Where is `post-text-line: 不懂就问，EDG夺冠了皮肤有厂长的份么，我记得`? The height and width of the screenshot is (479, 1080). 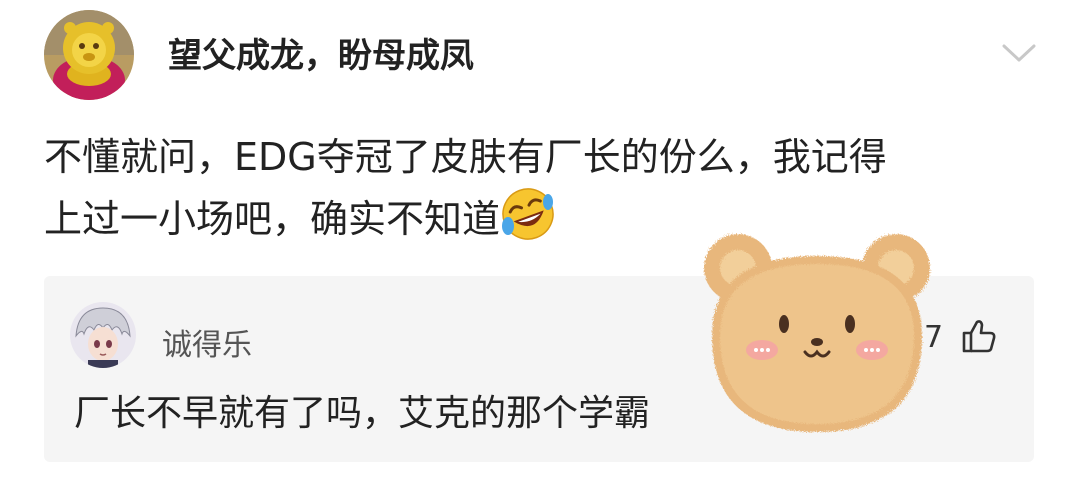 post-text-line: 不懂就问，EDG夺冠了皮肤有厂长的份么，我记得 is located at coordinates (465, 157).